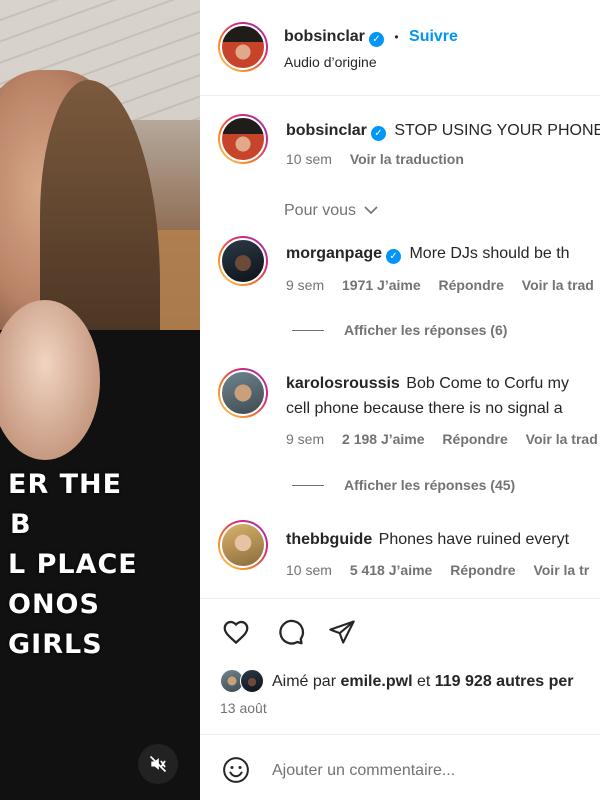 The width and height of the screenshot is (600, 800). Describe the element at coordinates (343, 383) in the screenshot. I see `comment-username: karolosroussis` at that location.